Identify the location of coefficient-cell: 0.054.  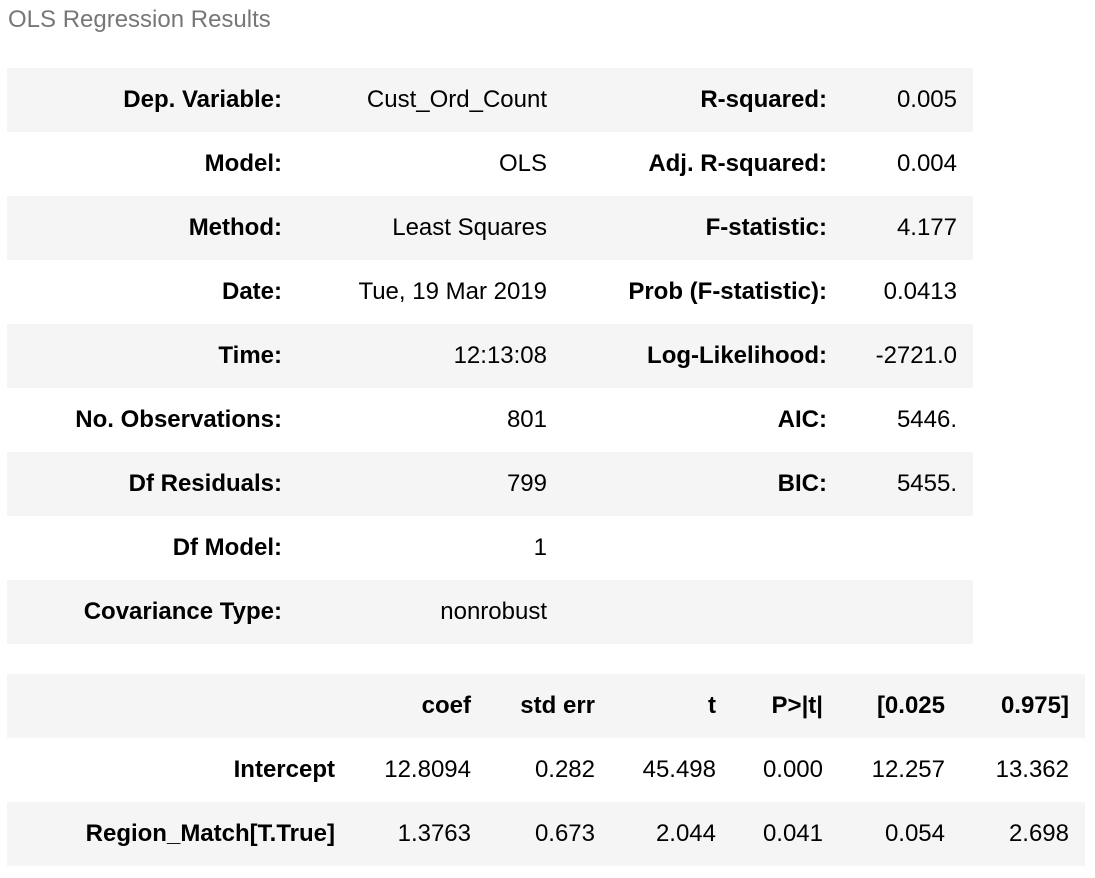
(914, 833).